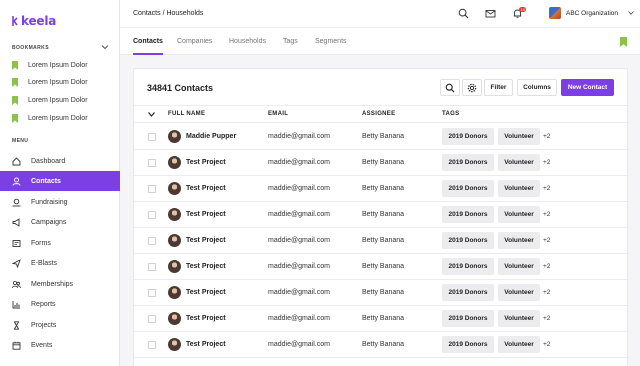 The image size is (640, 366). Describe the element at coordinates (331, 46) in the screenshot. I see `tab-segments: Segments` at that location.